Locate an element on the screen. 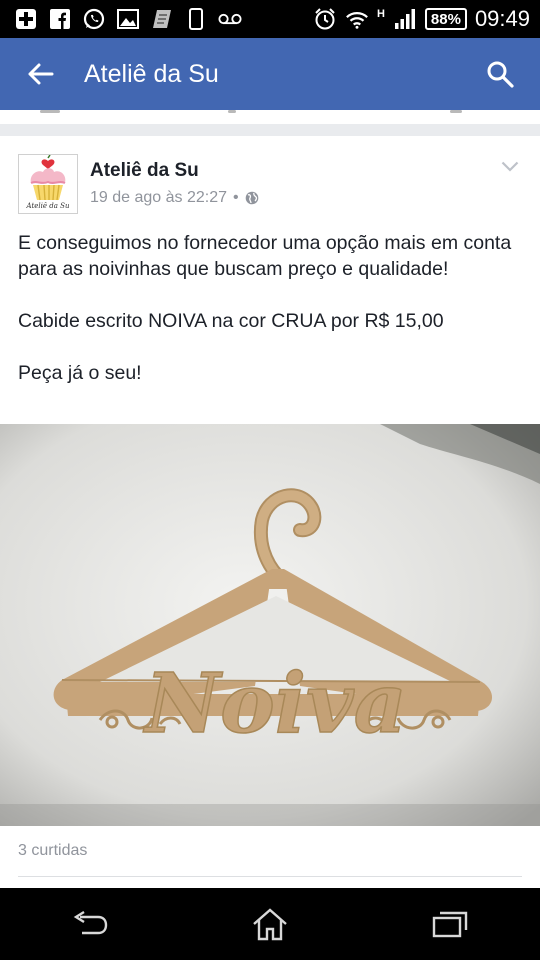 This screenshot has width=540, height=960. navigation-bar is located at coordinates (270, 924).